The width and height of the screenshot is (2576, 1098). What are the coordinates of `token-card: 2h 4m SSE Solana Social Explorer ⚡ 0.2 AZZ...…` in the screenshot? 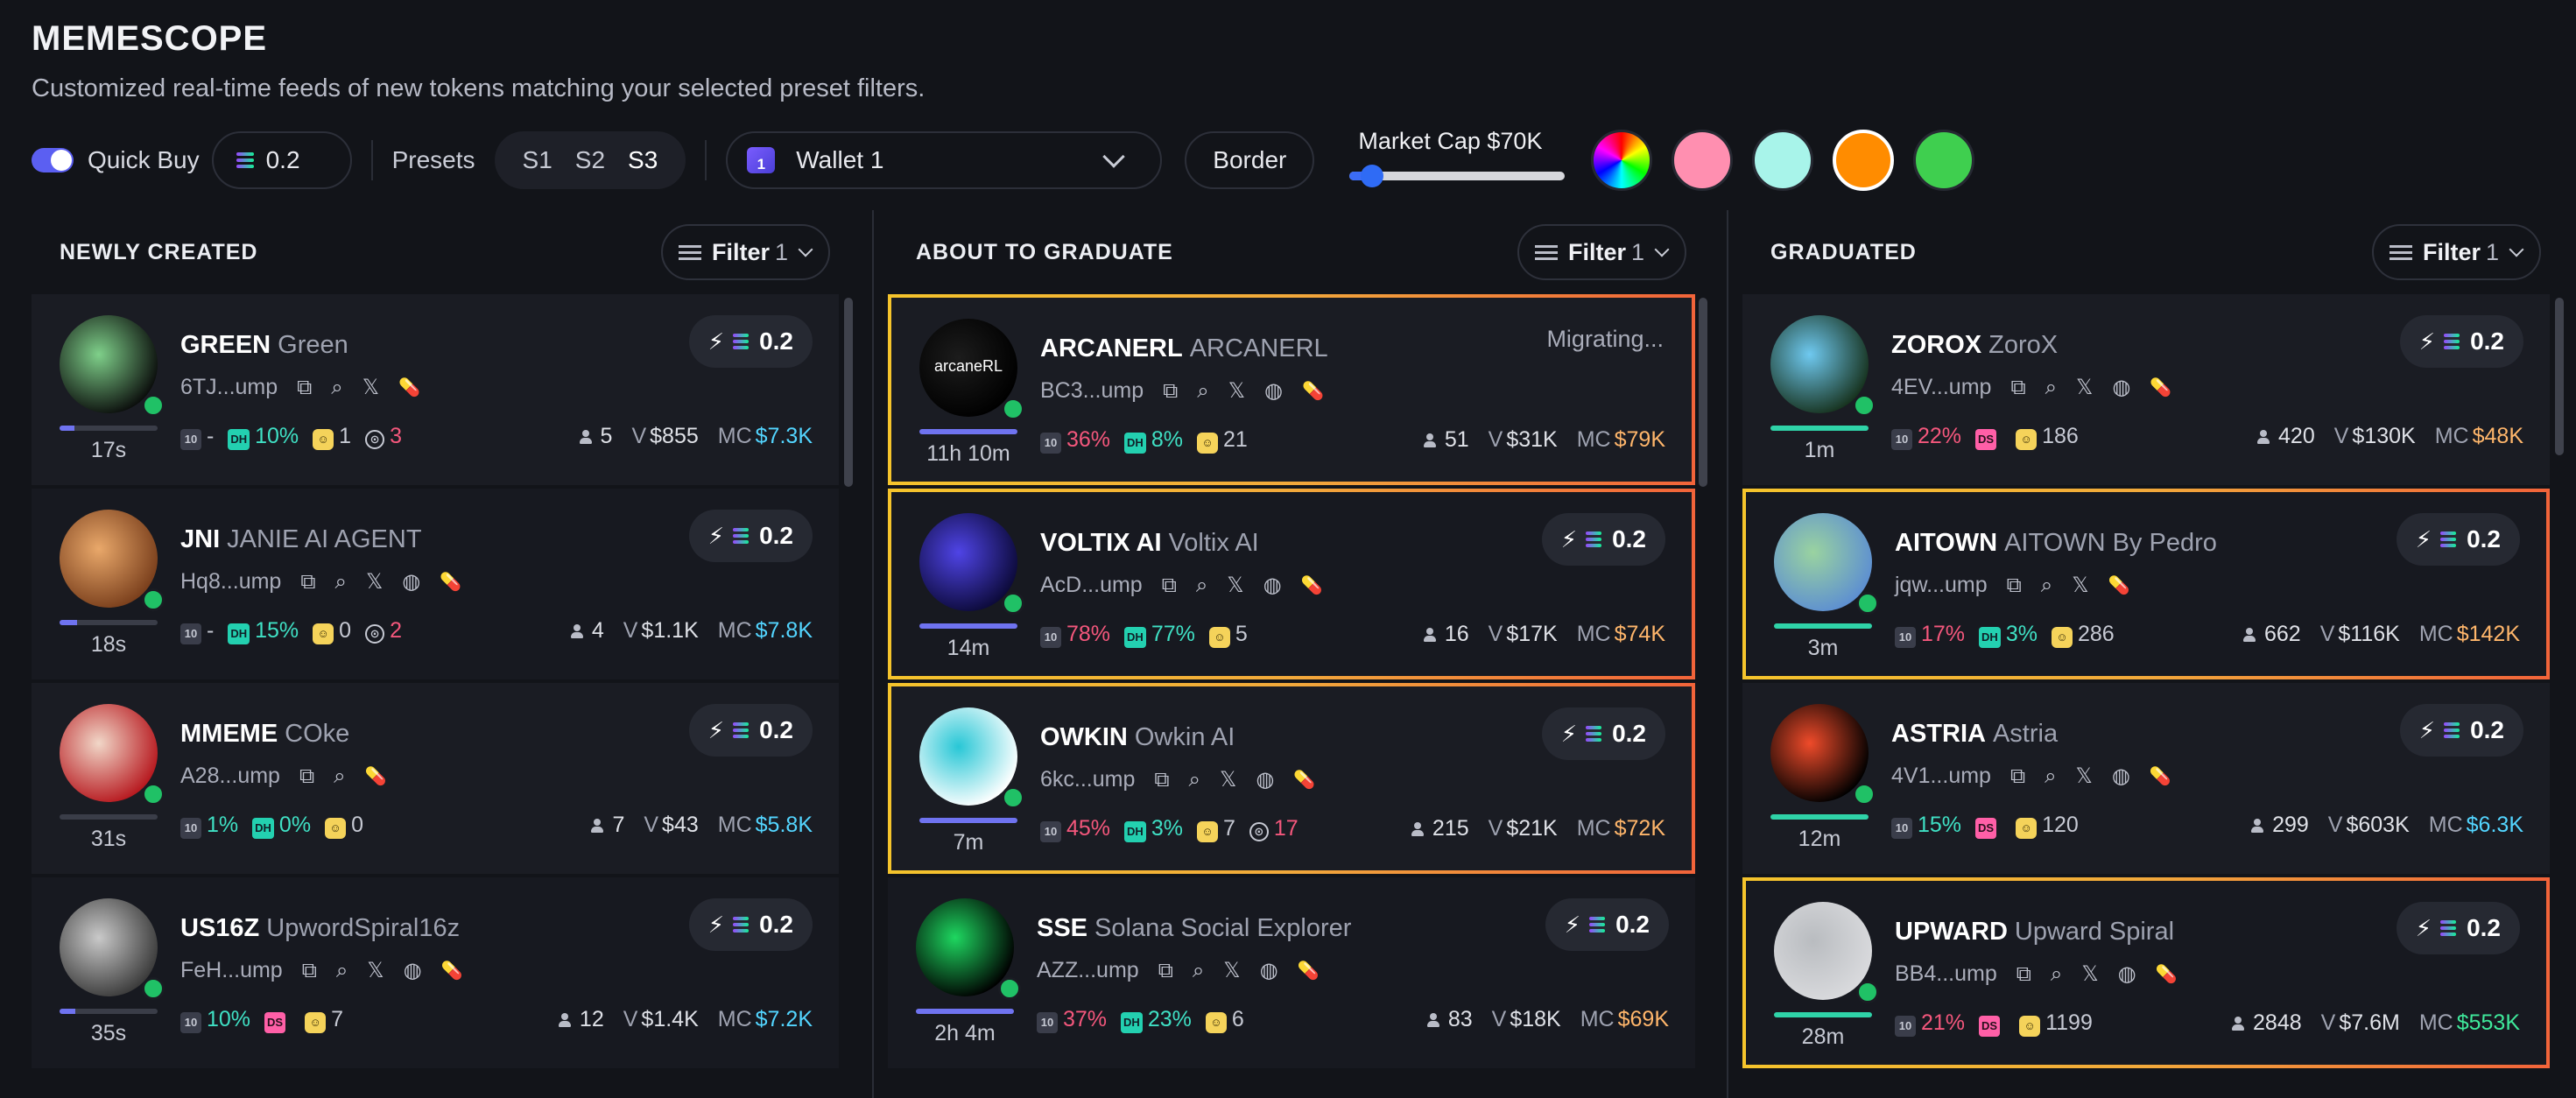 It's located at (1291, 973).